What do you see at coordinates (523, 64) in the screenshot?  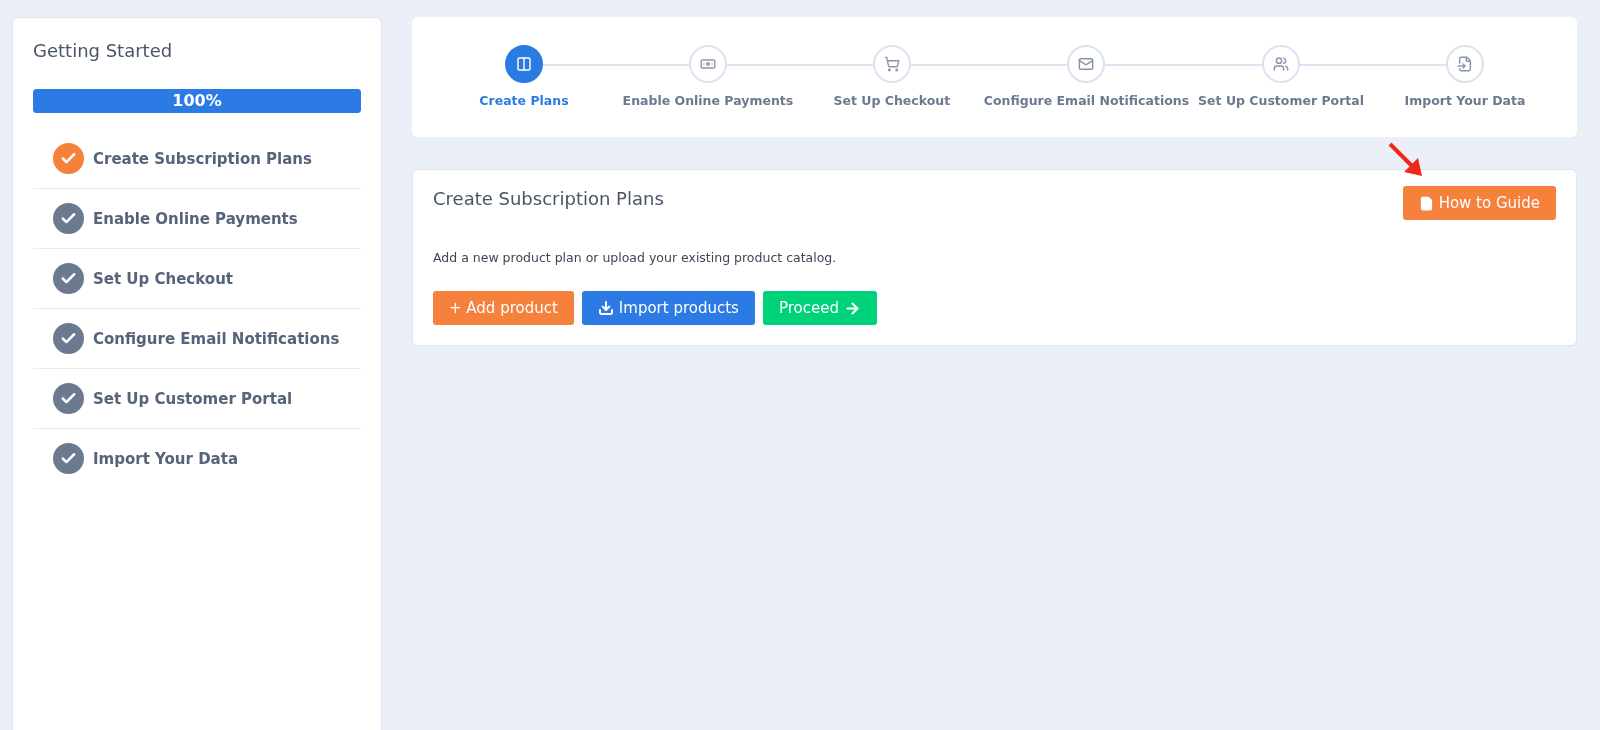 I see `columns-icon` at bounding box center [523, 64].